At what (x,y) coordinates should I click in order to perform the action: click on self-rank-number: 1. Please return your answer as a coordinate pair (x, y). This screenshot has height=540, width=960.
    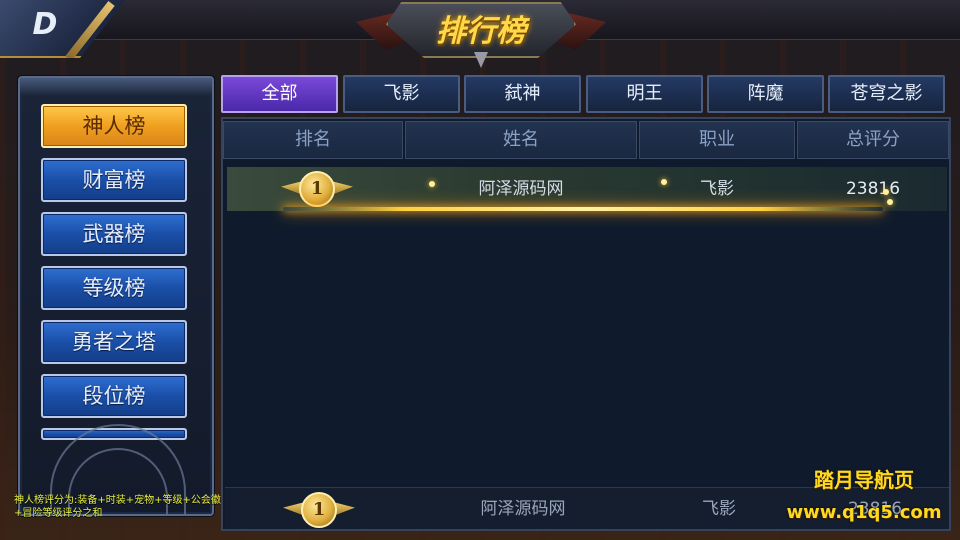
    Looking at the image, I should click on (319, 510).